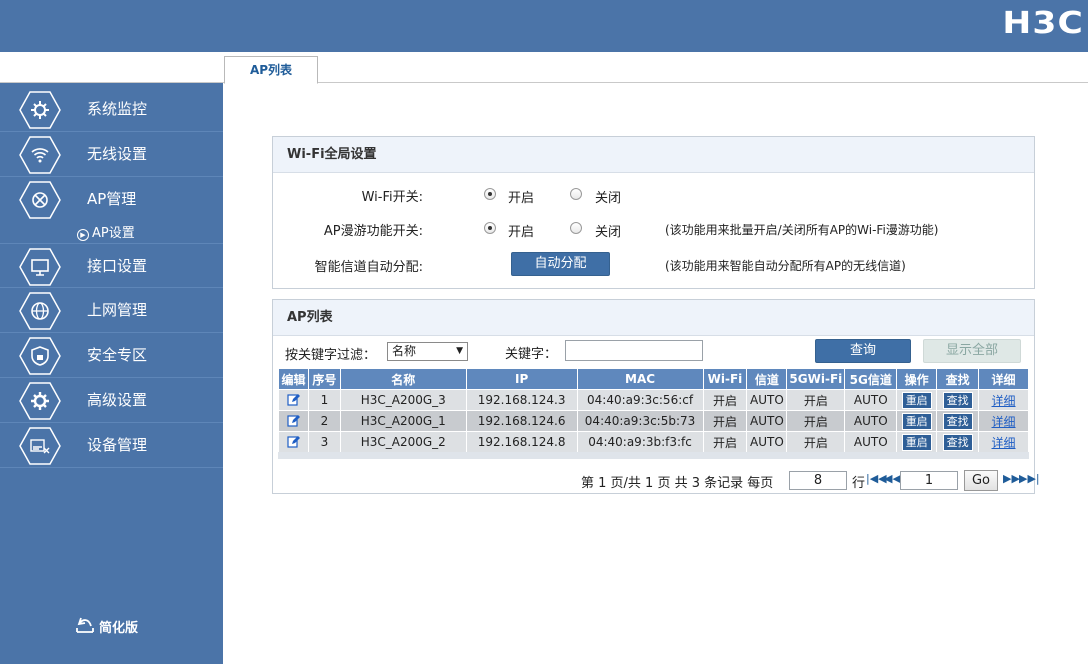 This screenshot has width=1088, height=664. I want to click on column-header: IP, so click(521, 379).